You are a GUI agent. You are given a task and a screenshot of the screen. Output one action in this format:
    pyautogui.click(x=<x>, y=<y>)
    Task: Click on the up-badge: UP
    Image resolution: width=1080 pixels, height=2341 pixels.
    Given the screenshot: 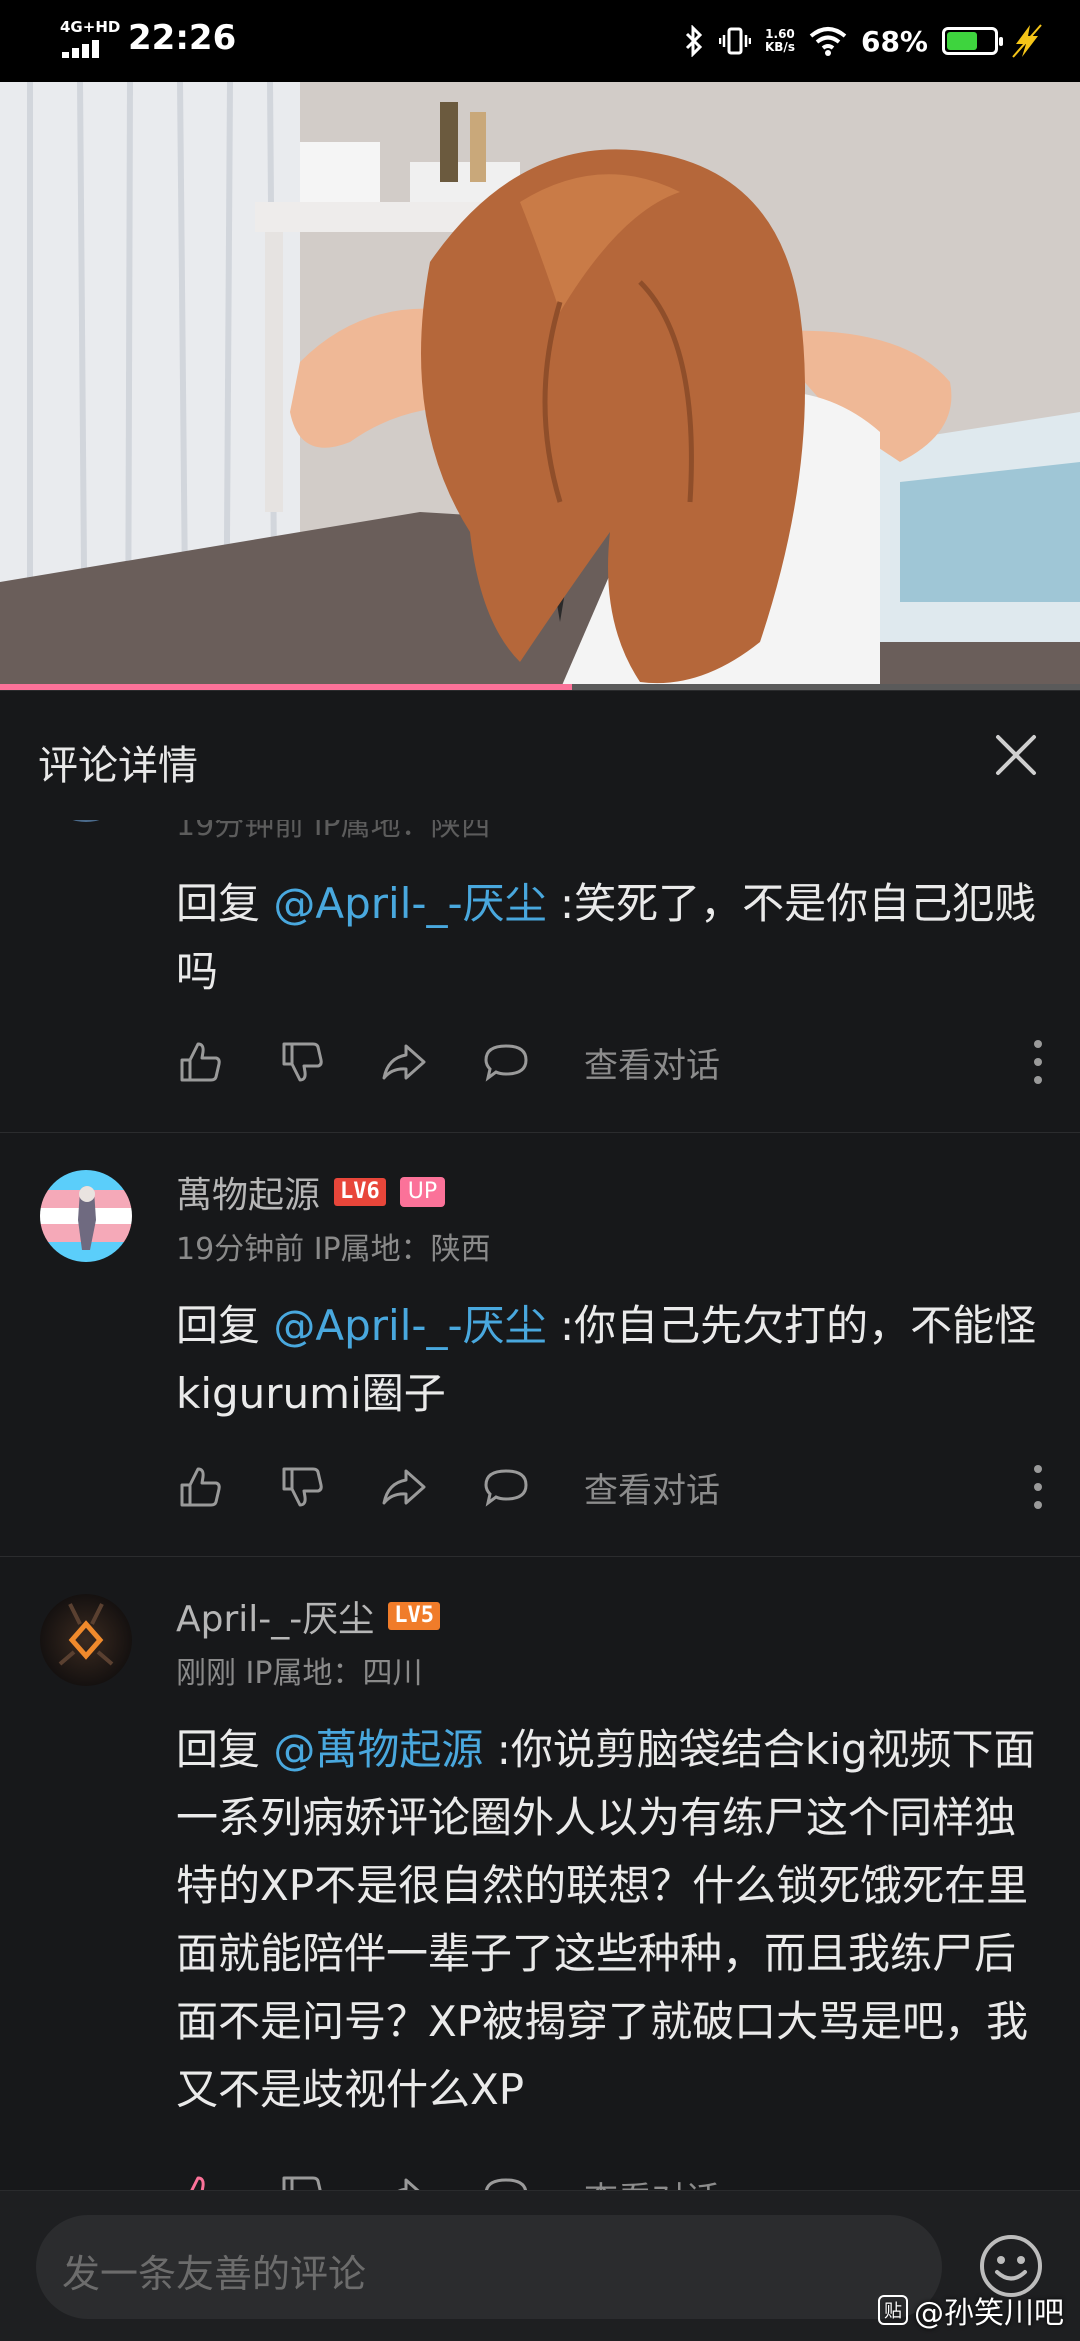 What is the action you would take?
    pyautogui.click(x=422, y=1192)
    